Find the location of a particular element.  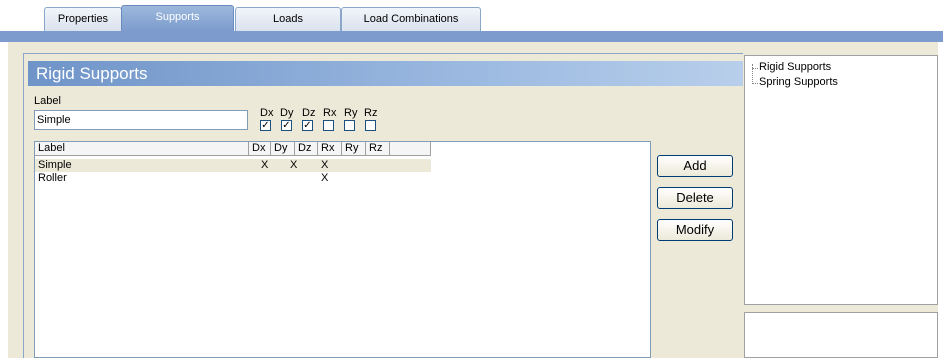

row-dy: X is located at coordinates (294, 165).